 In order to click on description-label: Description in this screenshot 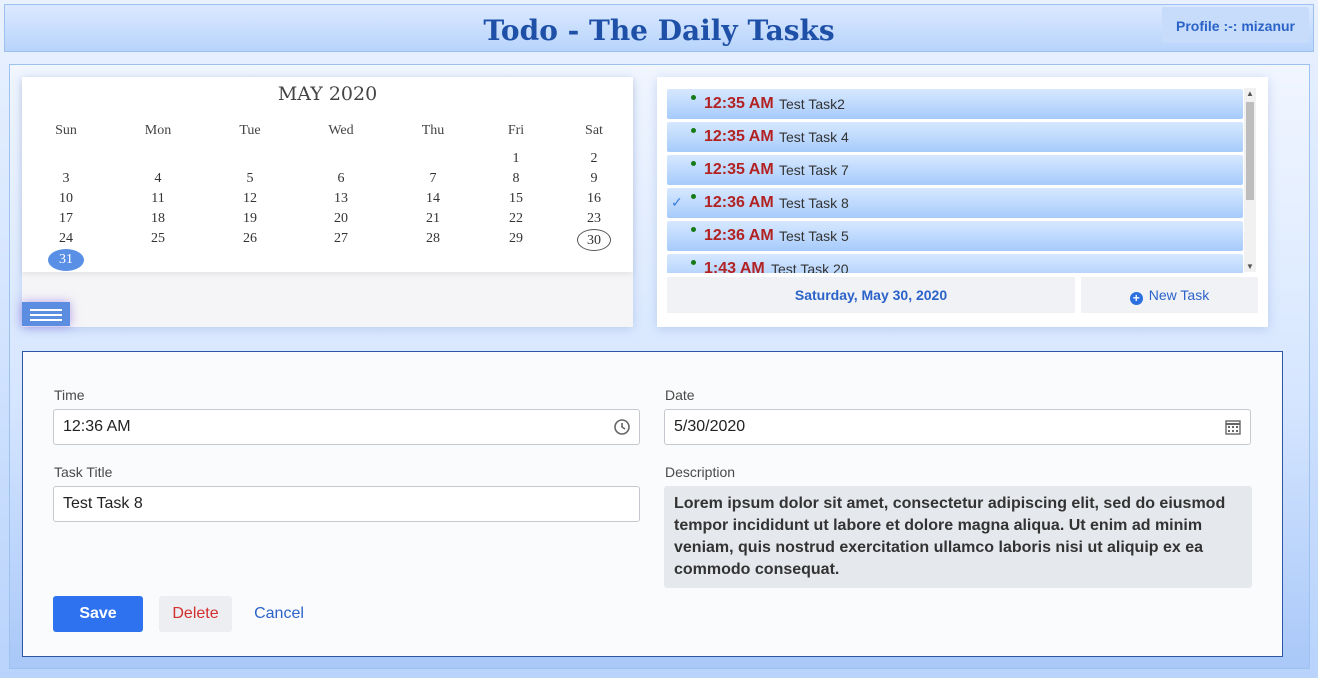, I will do `click(700, 472)`.